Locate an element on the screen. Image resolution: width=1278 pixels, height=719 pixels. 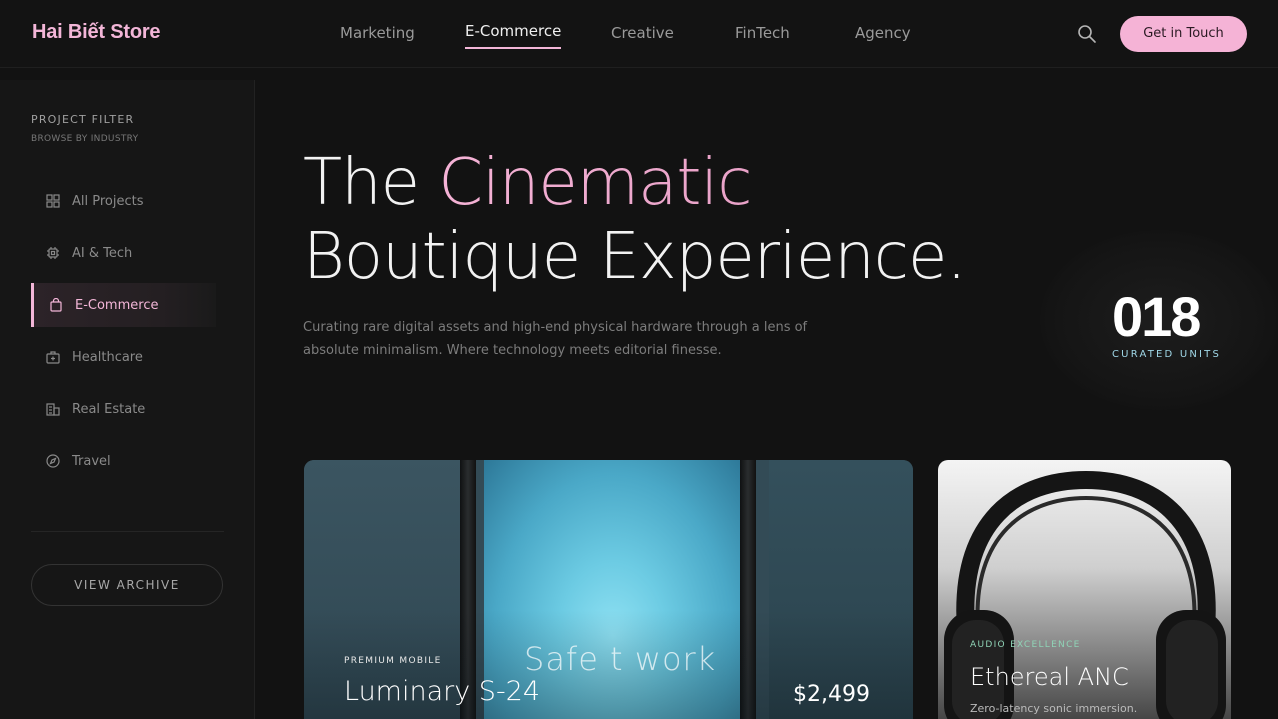
sidebar-item-label: Real Estate is located at coordinates (109, 409).